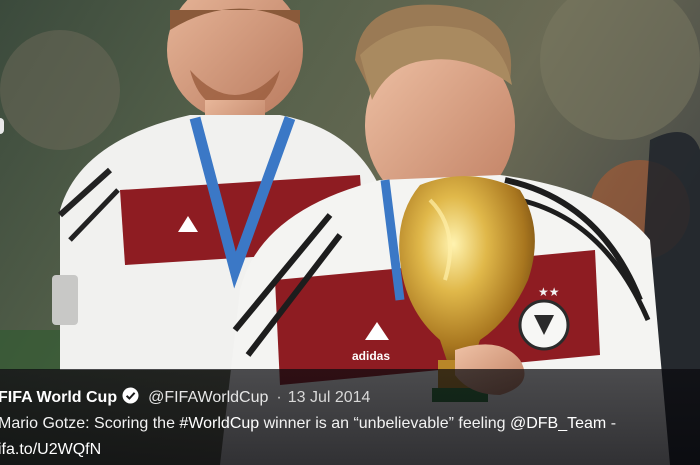 This screenshot has height=465, width=700. I want to click on tweet-author-name: FIFA World Cup, so click(58, 397).